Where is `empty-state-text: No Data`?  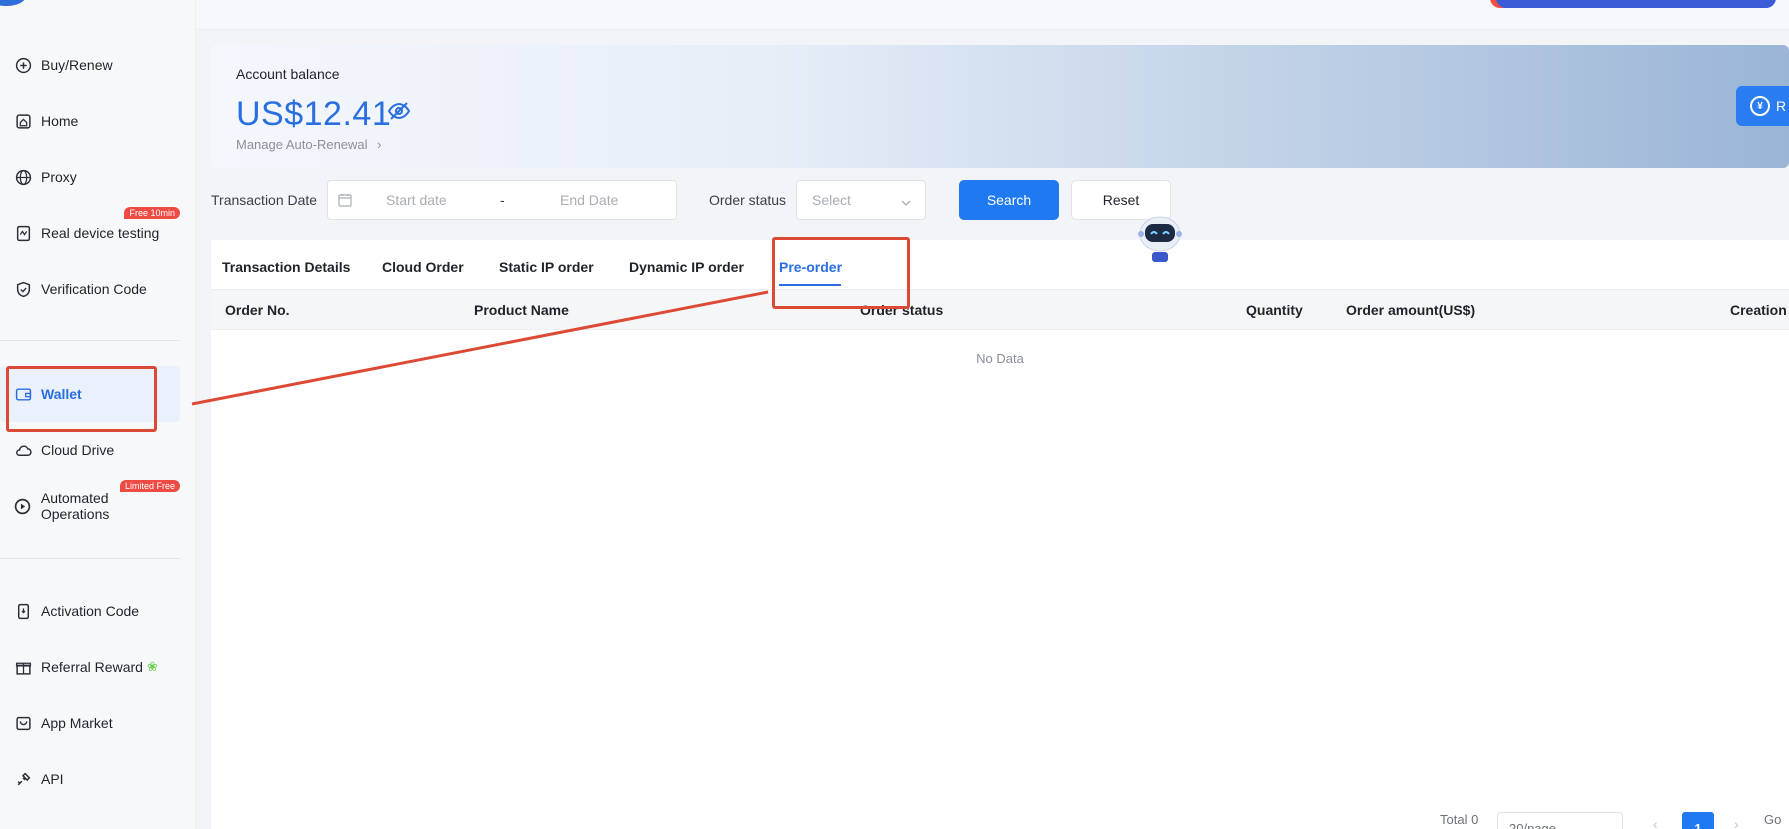 empty-state-text: No Data is located at coordinates (1000, 358).